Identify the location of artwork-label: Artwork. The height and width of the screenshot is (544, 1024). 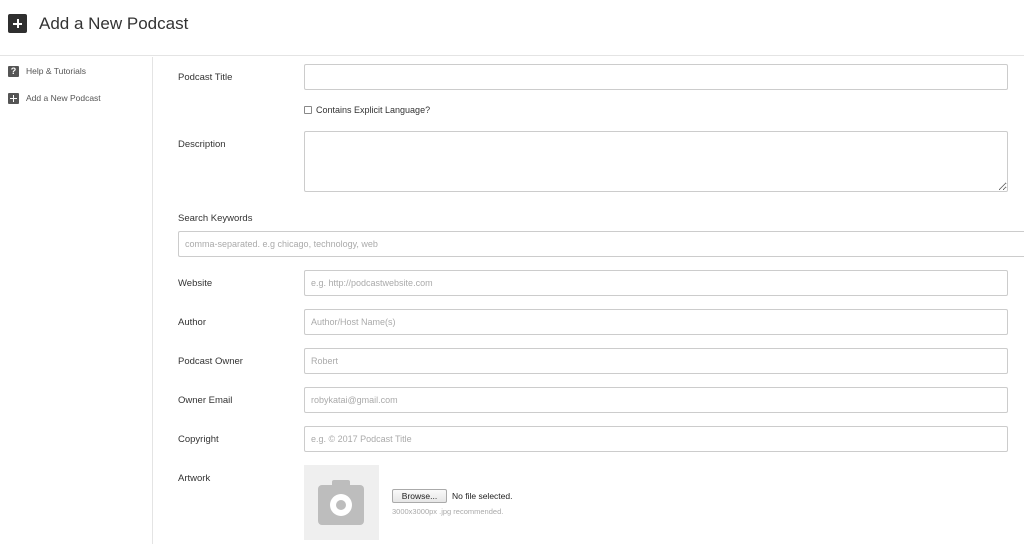
(194, 478).